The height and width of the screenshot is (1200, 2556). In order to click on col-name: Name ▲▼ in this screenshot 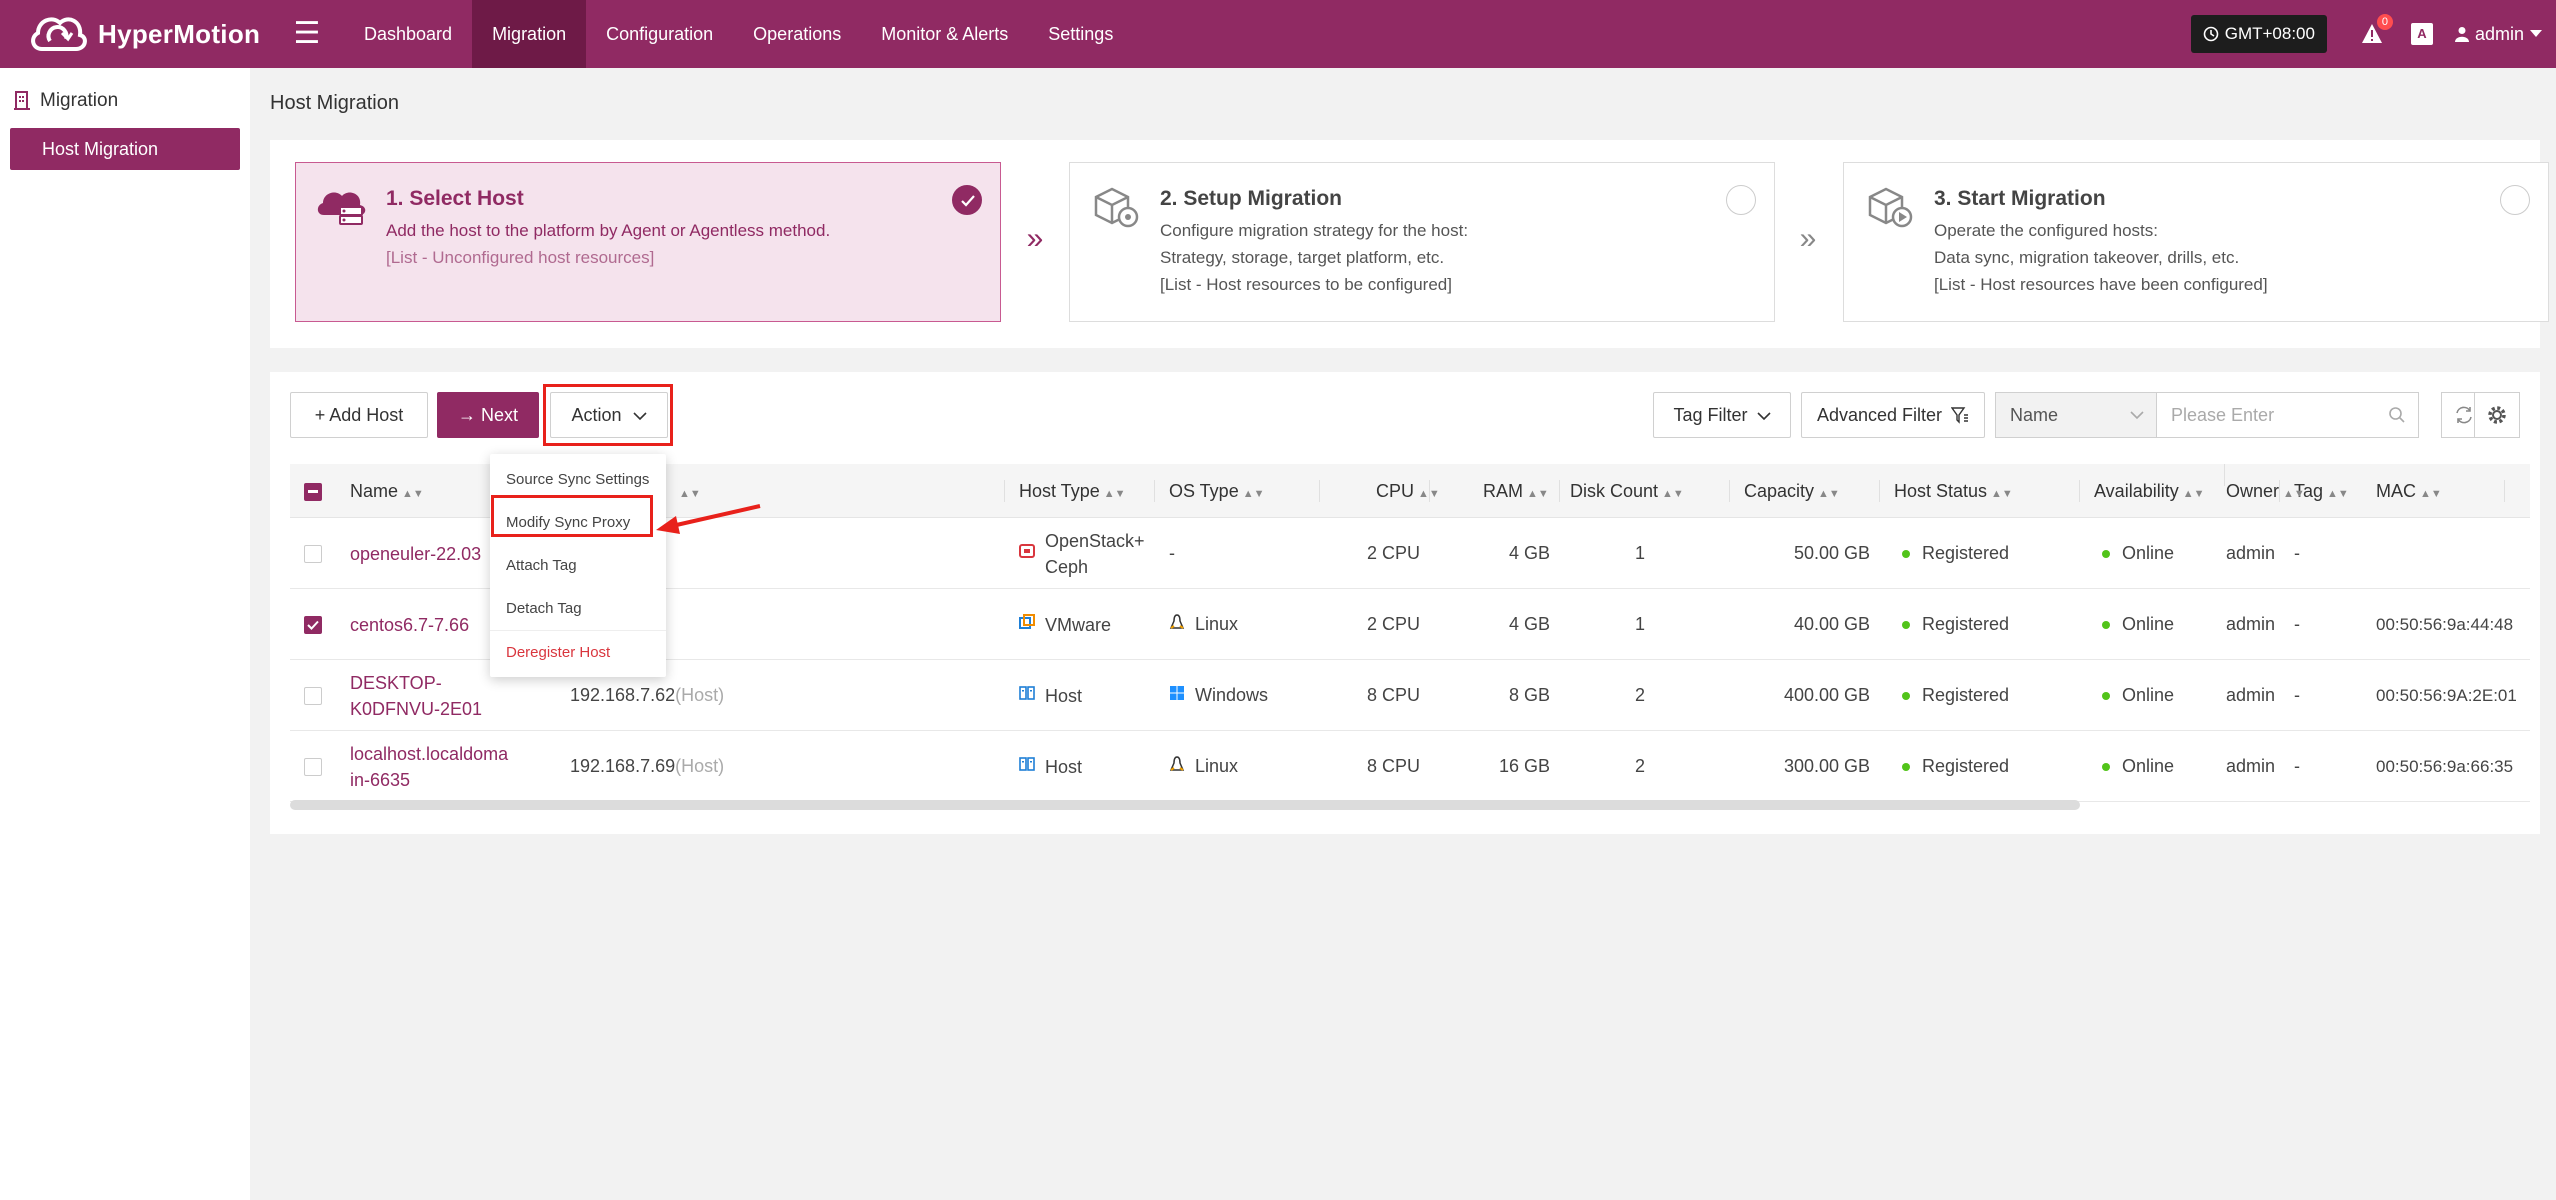, I will do `click(387, 491)`.